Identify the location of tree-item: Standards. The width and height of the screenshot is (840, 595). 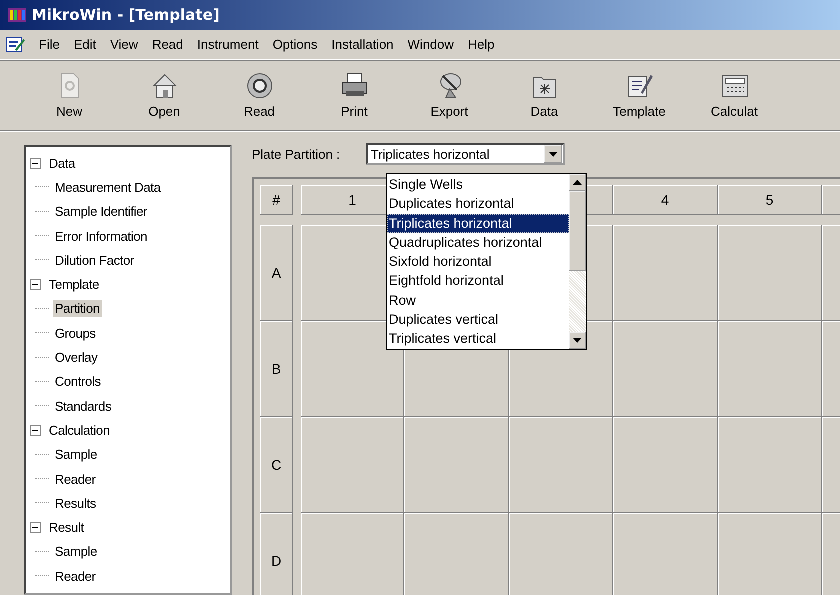
(83, 406).